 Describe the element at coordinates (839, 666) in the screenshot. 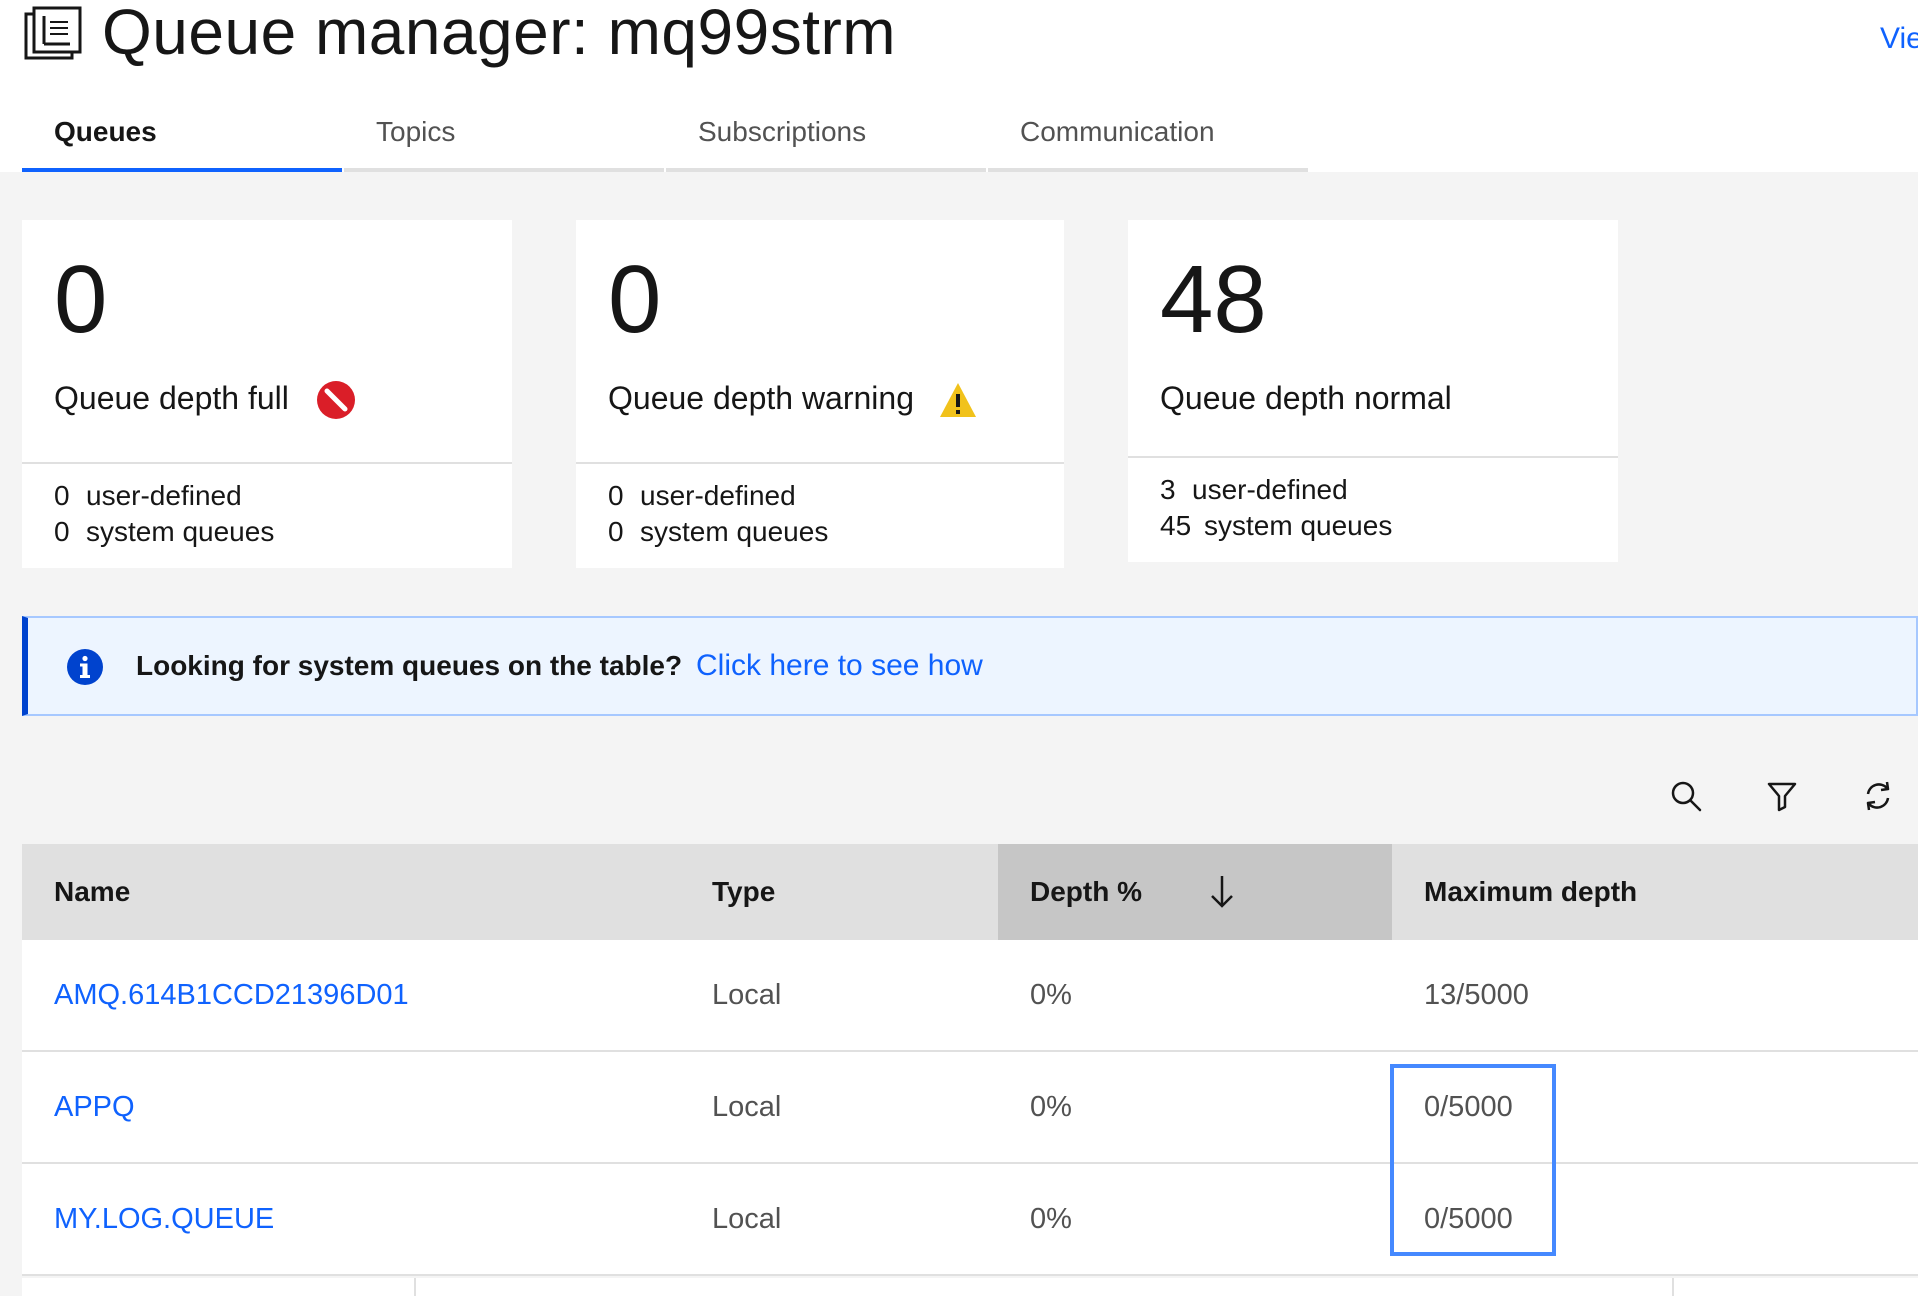

I see `notification-link: Click here to see how` at that location.